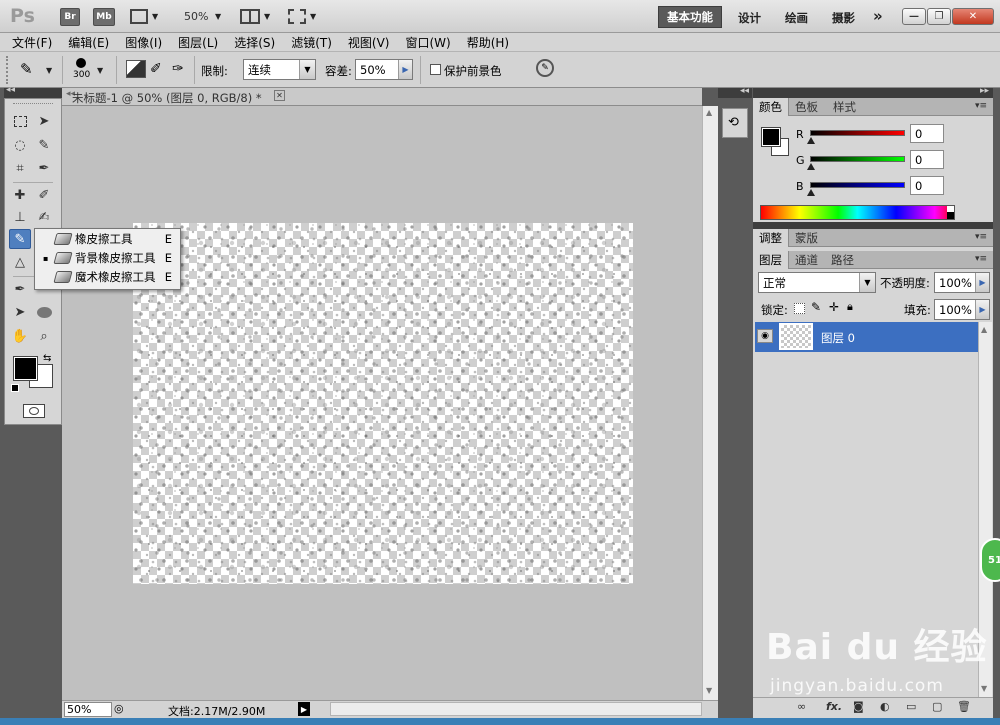 This screenshot has height=725, width=1000. I want to click on marquee-tool-icon, so click(20, 121).